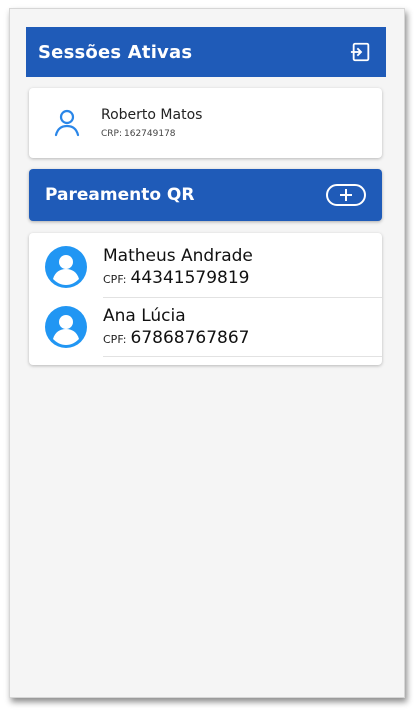  Describe the element at coordinates (205, 327) in the screenshot. I see `list-item: Ana Lúcia CPF: 67868767867` at that location.